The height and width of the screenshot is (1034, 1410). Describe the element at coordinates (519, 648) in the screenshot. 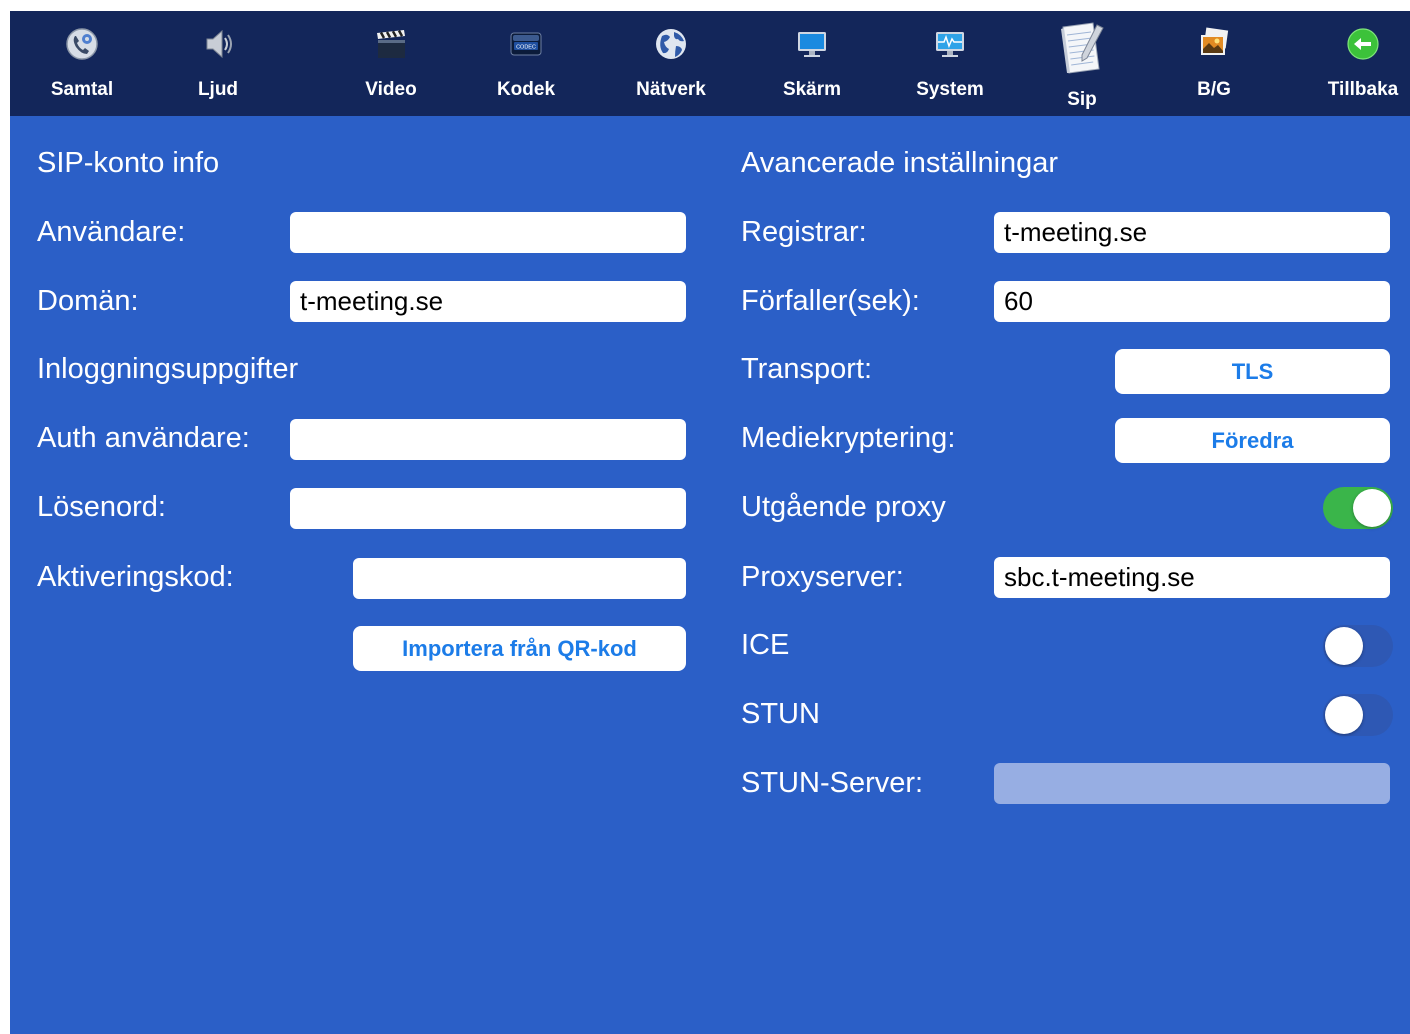

I see `import-qr-button: Importera från QR-kod` at that location.